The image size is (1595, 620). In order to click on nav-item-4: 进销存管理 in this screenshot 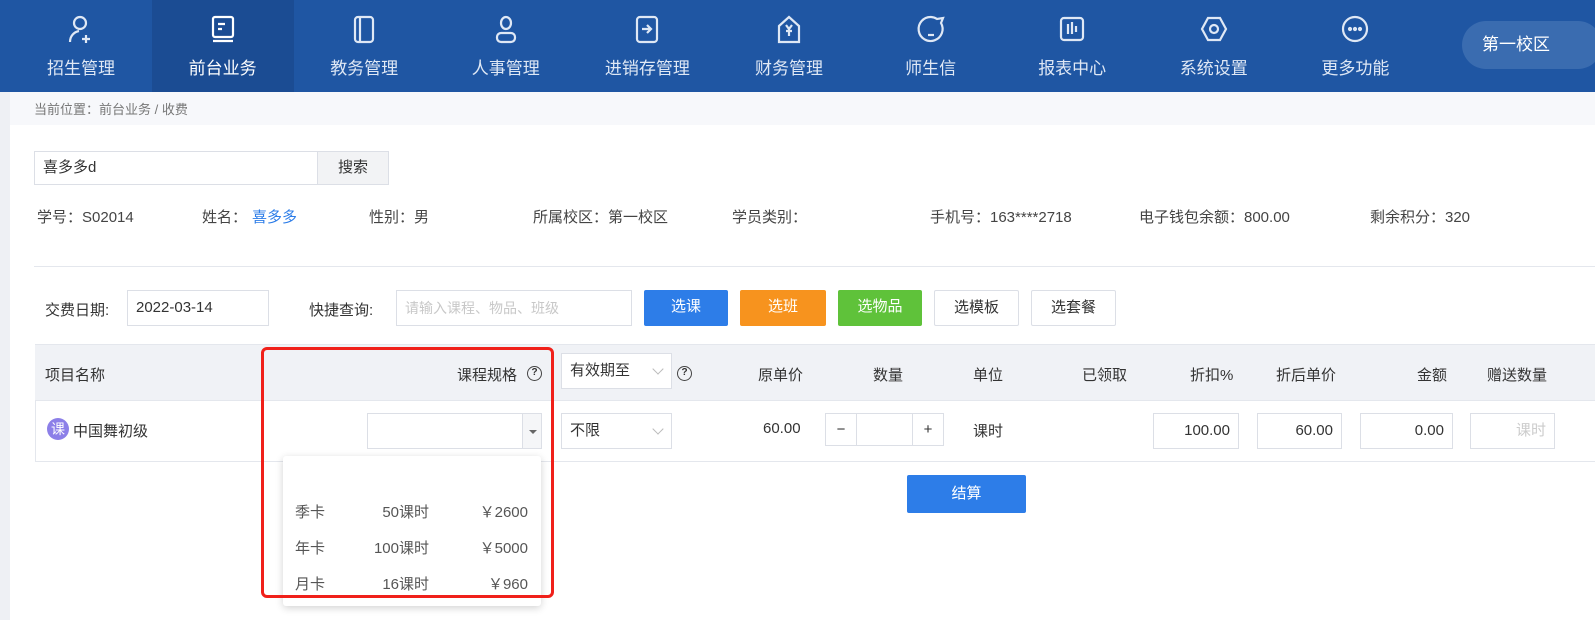, I will do `click(647, 46)`.